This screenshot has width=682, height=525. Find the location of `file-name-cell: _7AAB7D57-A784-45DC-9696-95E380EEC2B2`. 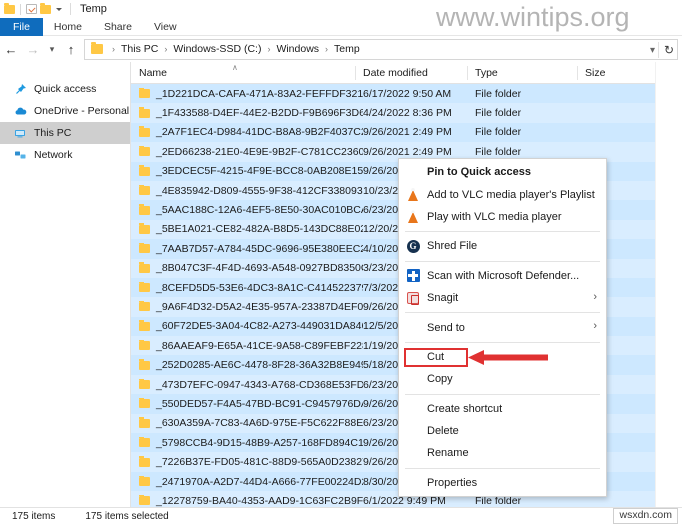

file-name-cell: _7AAB7D57-A784-45DC-9696-95E380EEC2B2 is located at coordinates (247, 248).